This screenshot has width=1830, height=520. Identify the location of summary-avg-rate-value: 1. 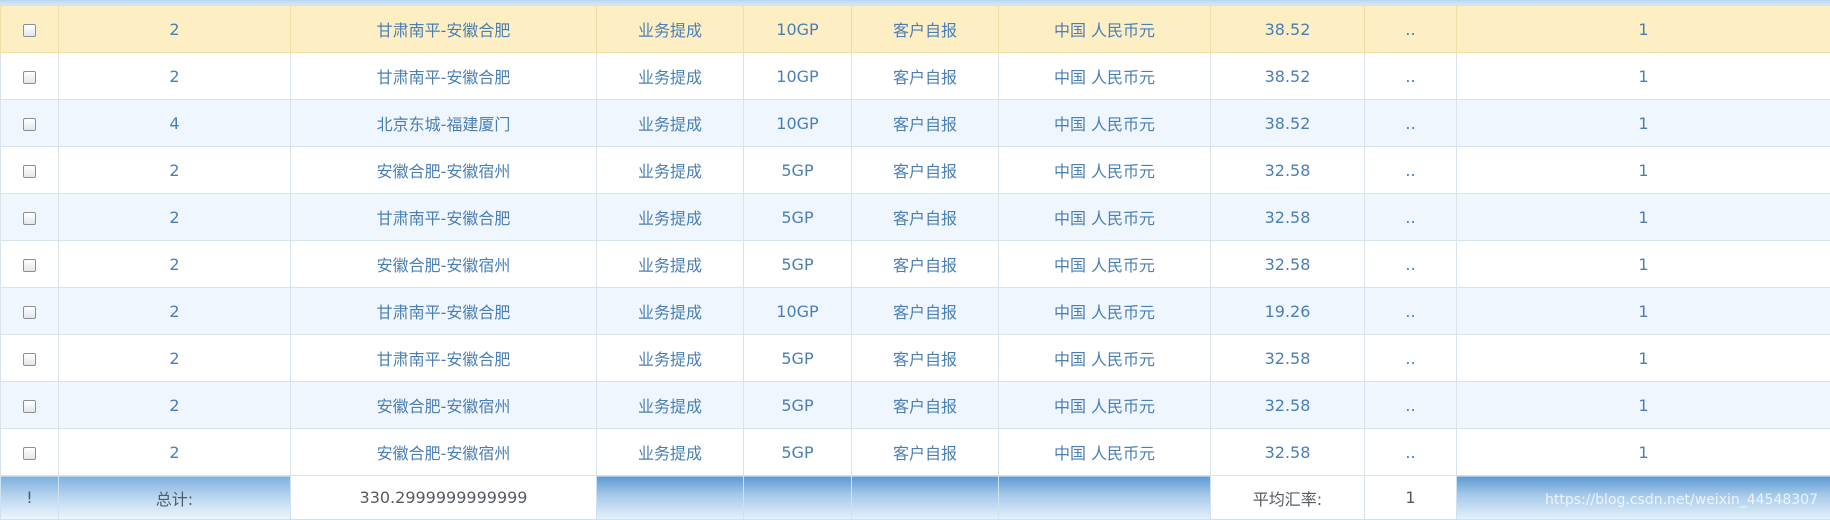
(1410, 497).